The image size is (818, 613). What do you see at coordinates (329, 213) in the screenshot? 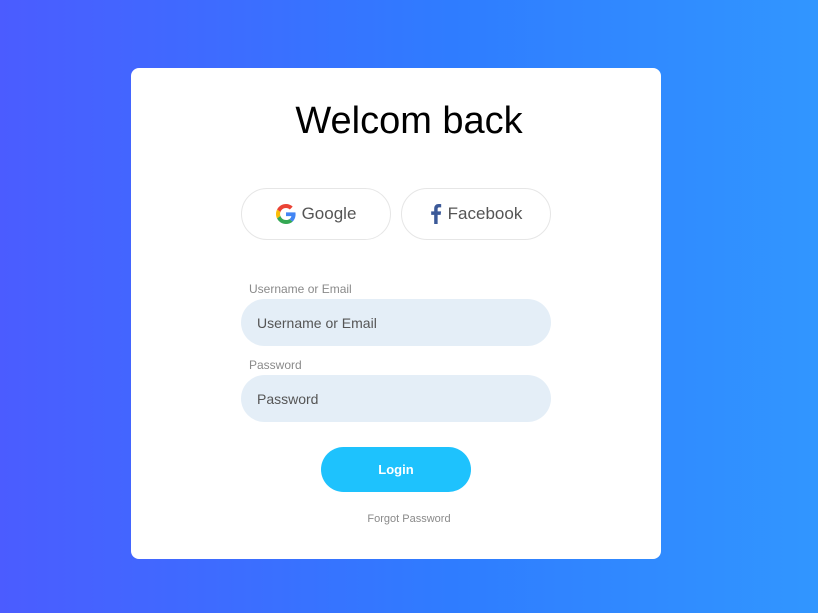
I see `google-label: Google` at bounding box center [329, 213].